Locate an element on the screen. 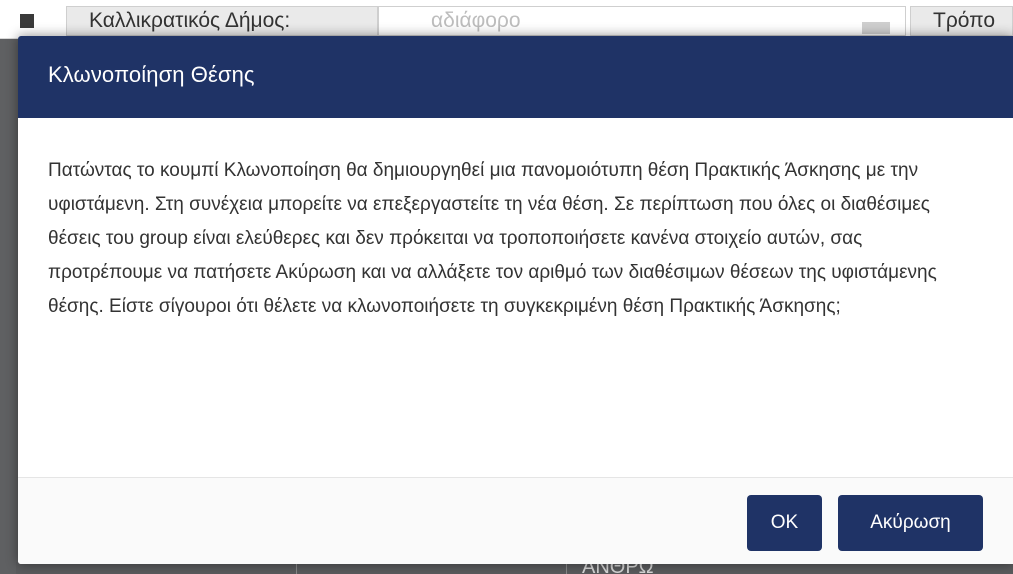  filter-row: Καλλικρατικός Δήμος: αδιάφορο Τρόπο is located at coordinates (506, 19).